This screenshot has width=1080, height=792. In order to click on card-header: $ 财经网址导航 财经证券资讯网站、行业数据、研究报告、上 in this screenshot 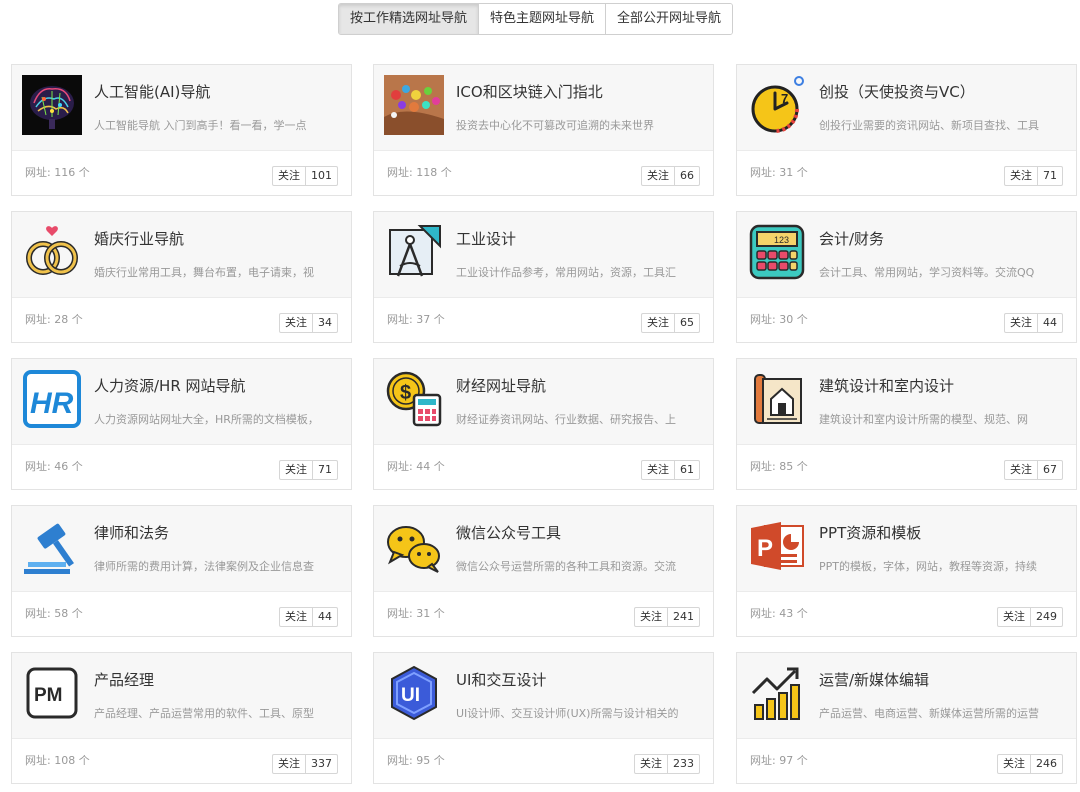, I will do `click(543, 402)`.